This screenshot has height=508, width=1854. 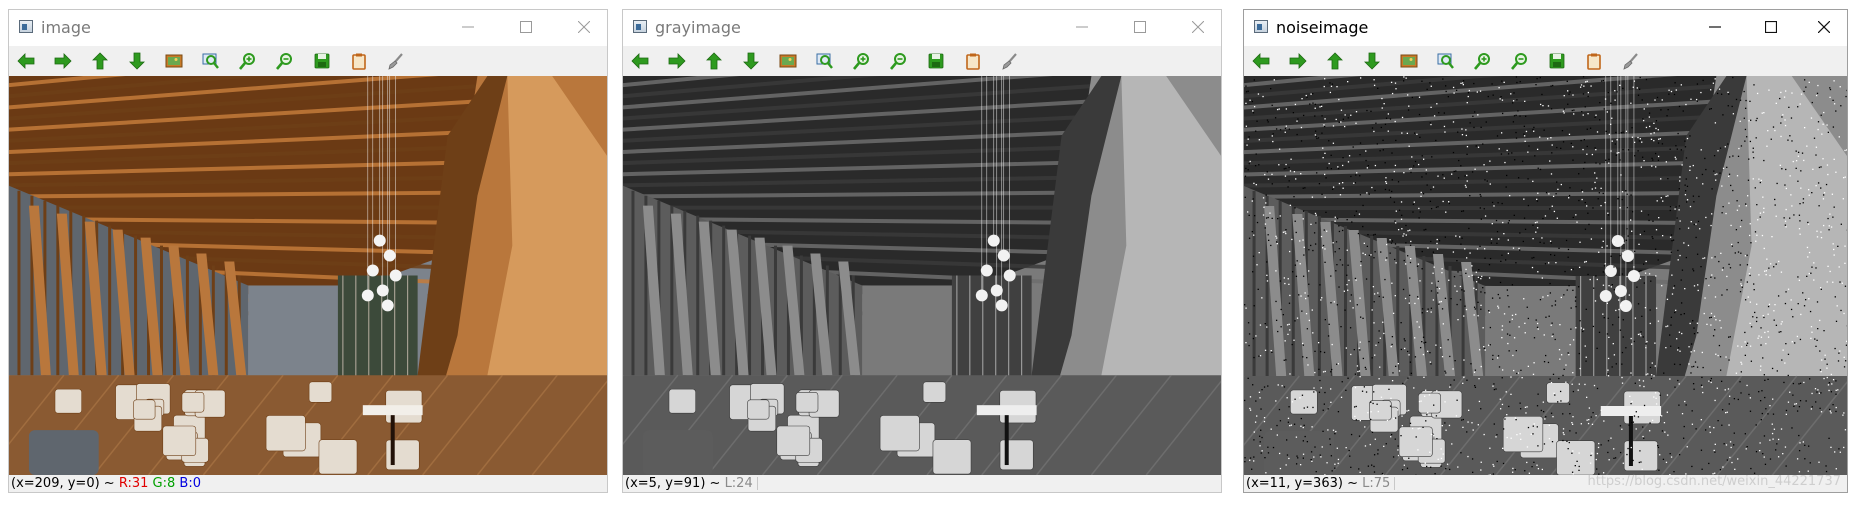 What do you see at coordinates (164, 483) in the screenshot?
I see `status-green-value: G:8` at bounding box center [164, 483].